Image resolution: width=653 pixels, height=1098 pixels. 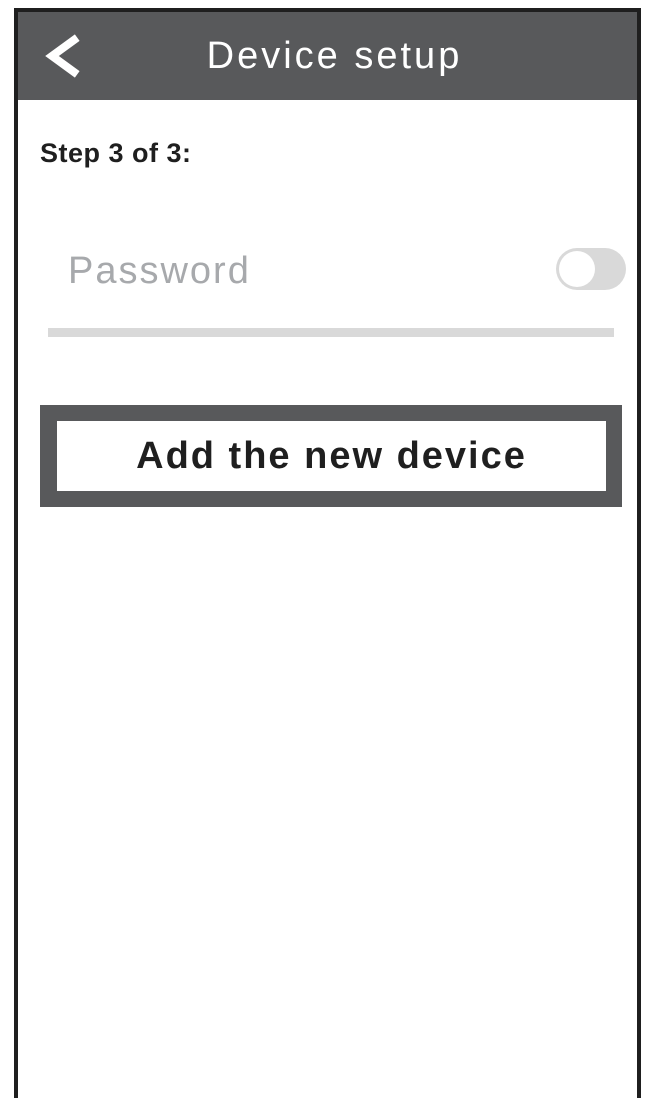 I want to click on page-title: Device setup, so click(x=334, y=56).